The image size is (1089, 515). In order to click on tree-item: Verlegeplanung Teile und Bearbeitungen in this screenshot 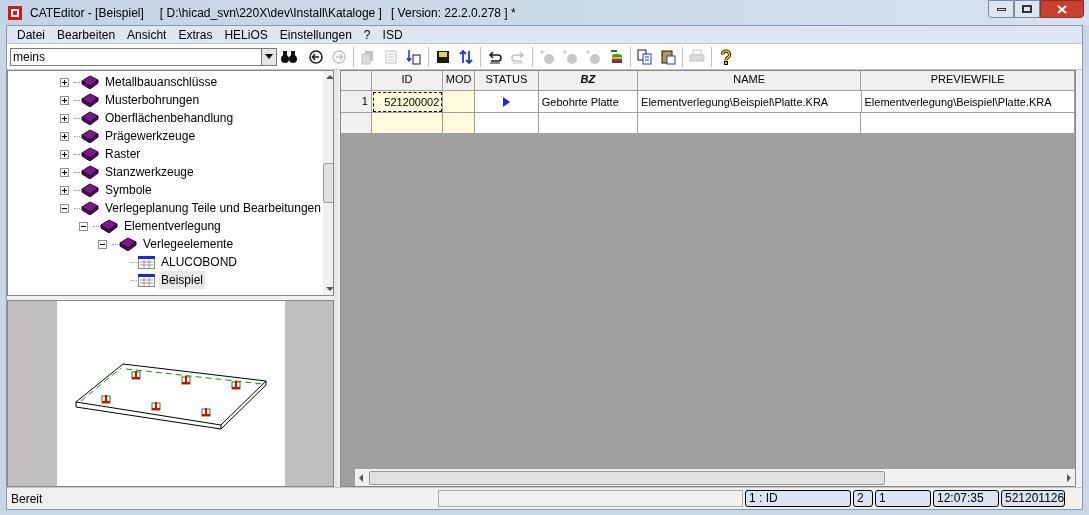, I will do `click(213, 208)`.